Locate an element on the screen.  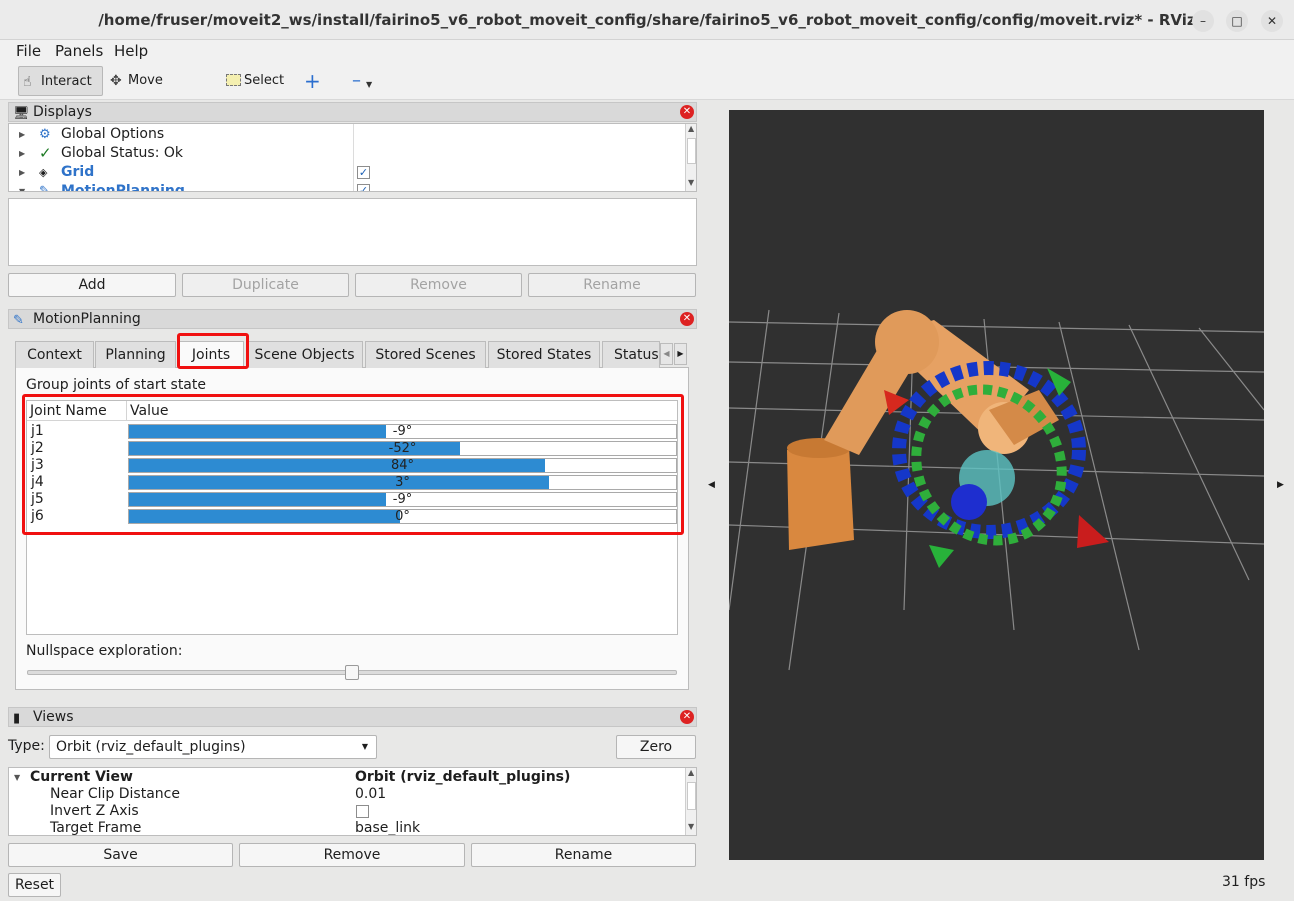
views-scrollbar: ▲ ▼ is located at coordinates (690, 801).